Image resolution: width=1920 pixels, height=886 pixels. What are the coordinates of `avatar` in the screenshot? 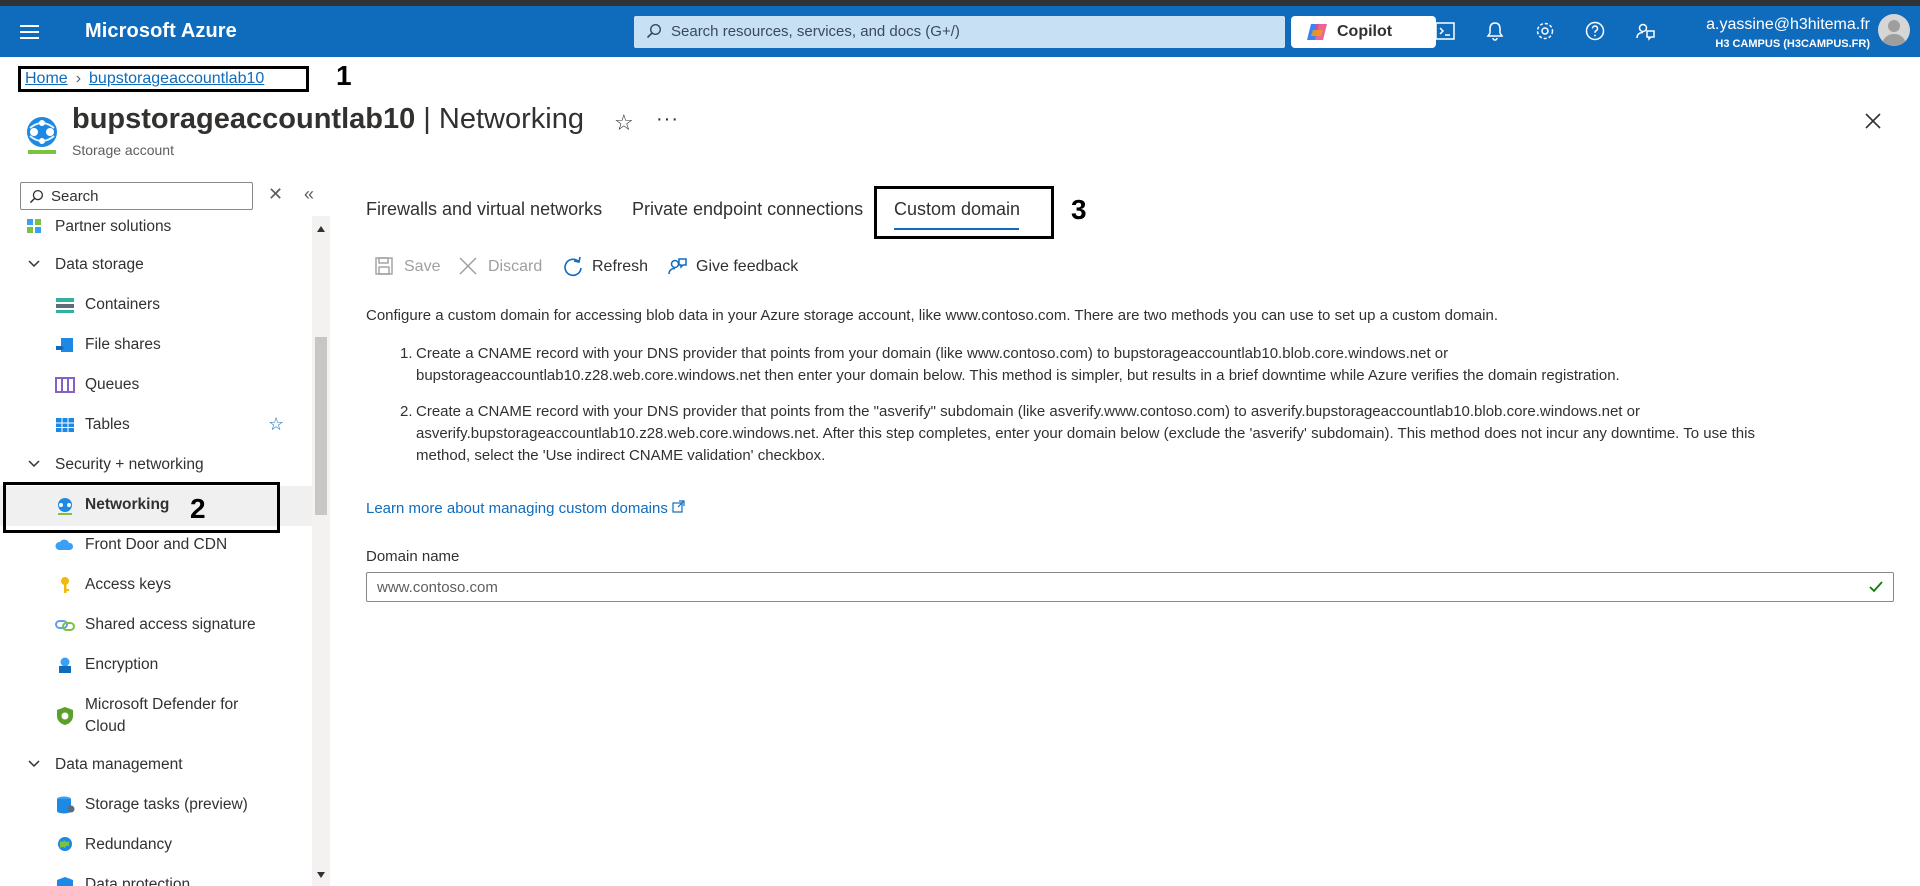 It's located at (1894, 30).